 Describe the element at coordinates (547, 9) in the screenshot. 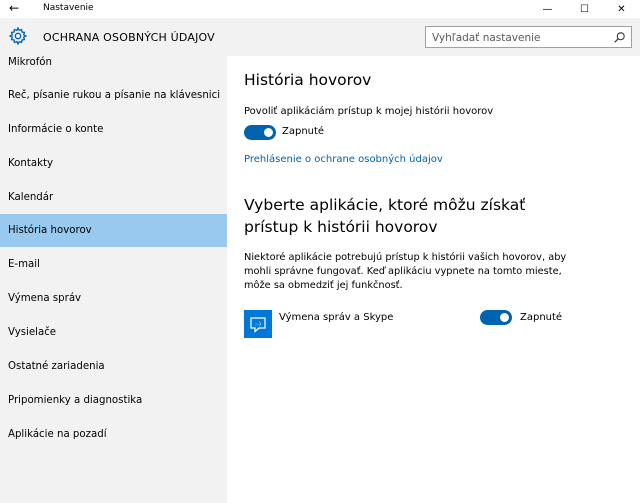

I see `minimize-button: —` at that location.